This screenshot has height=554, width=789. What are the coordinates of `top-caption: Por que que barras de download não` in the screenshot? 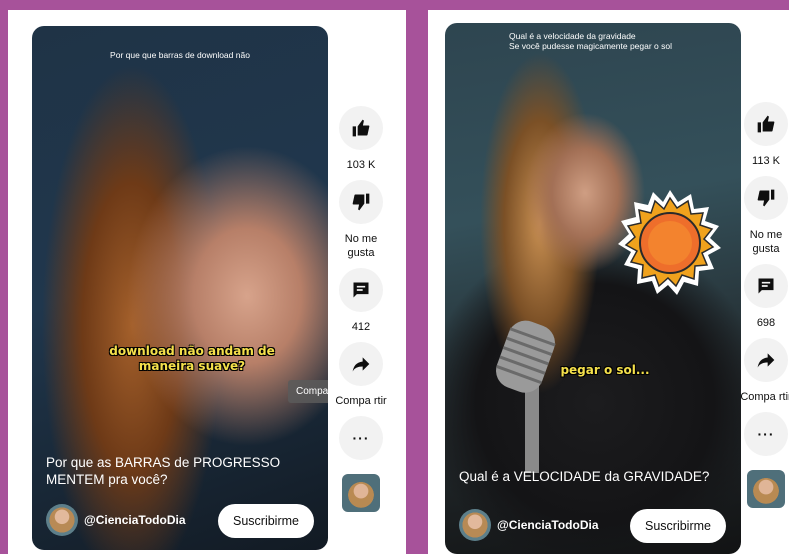 It's located at (180, 55).